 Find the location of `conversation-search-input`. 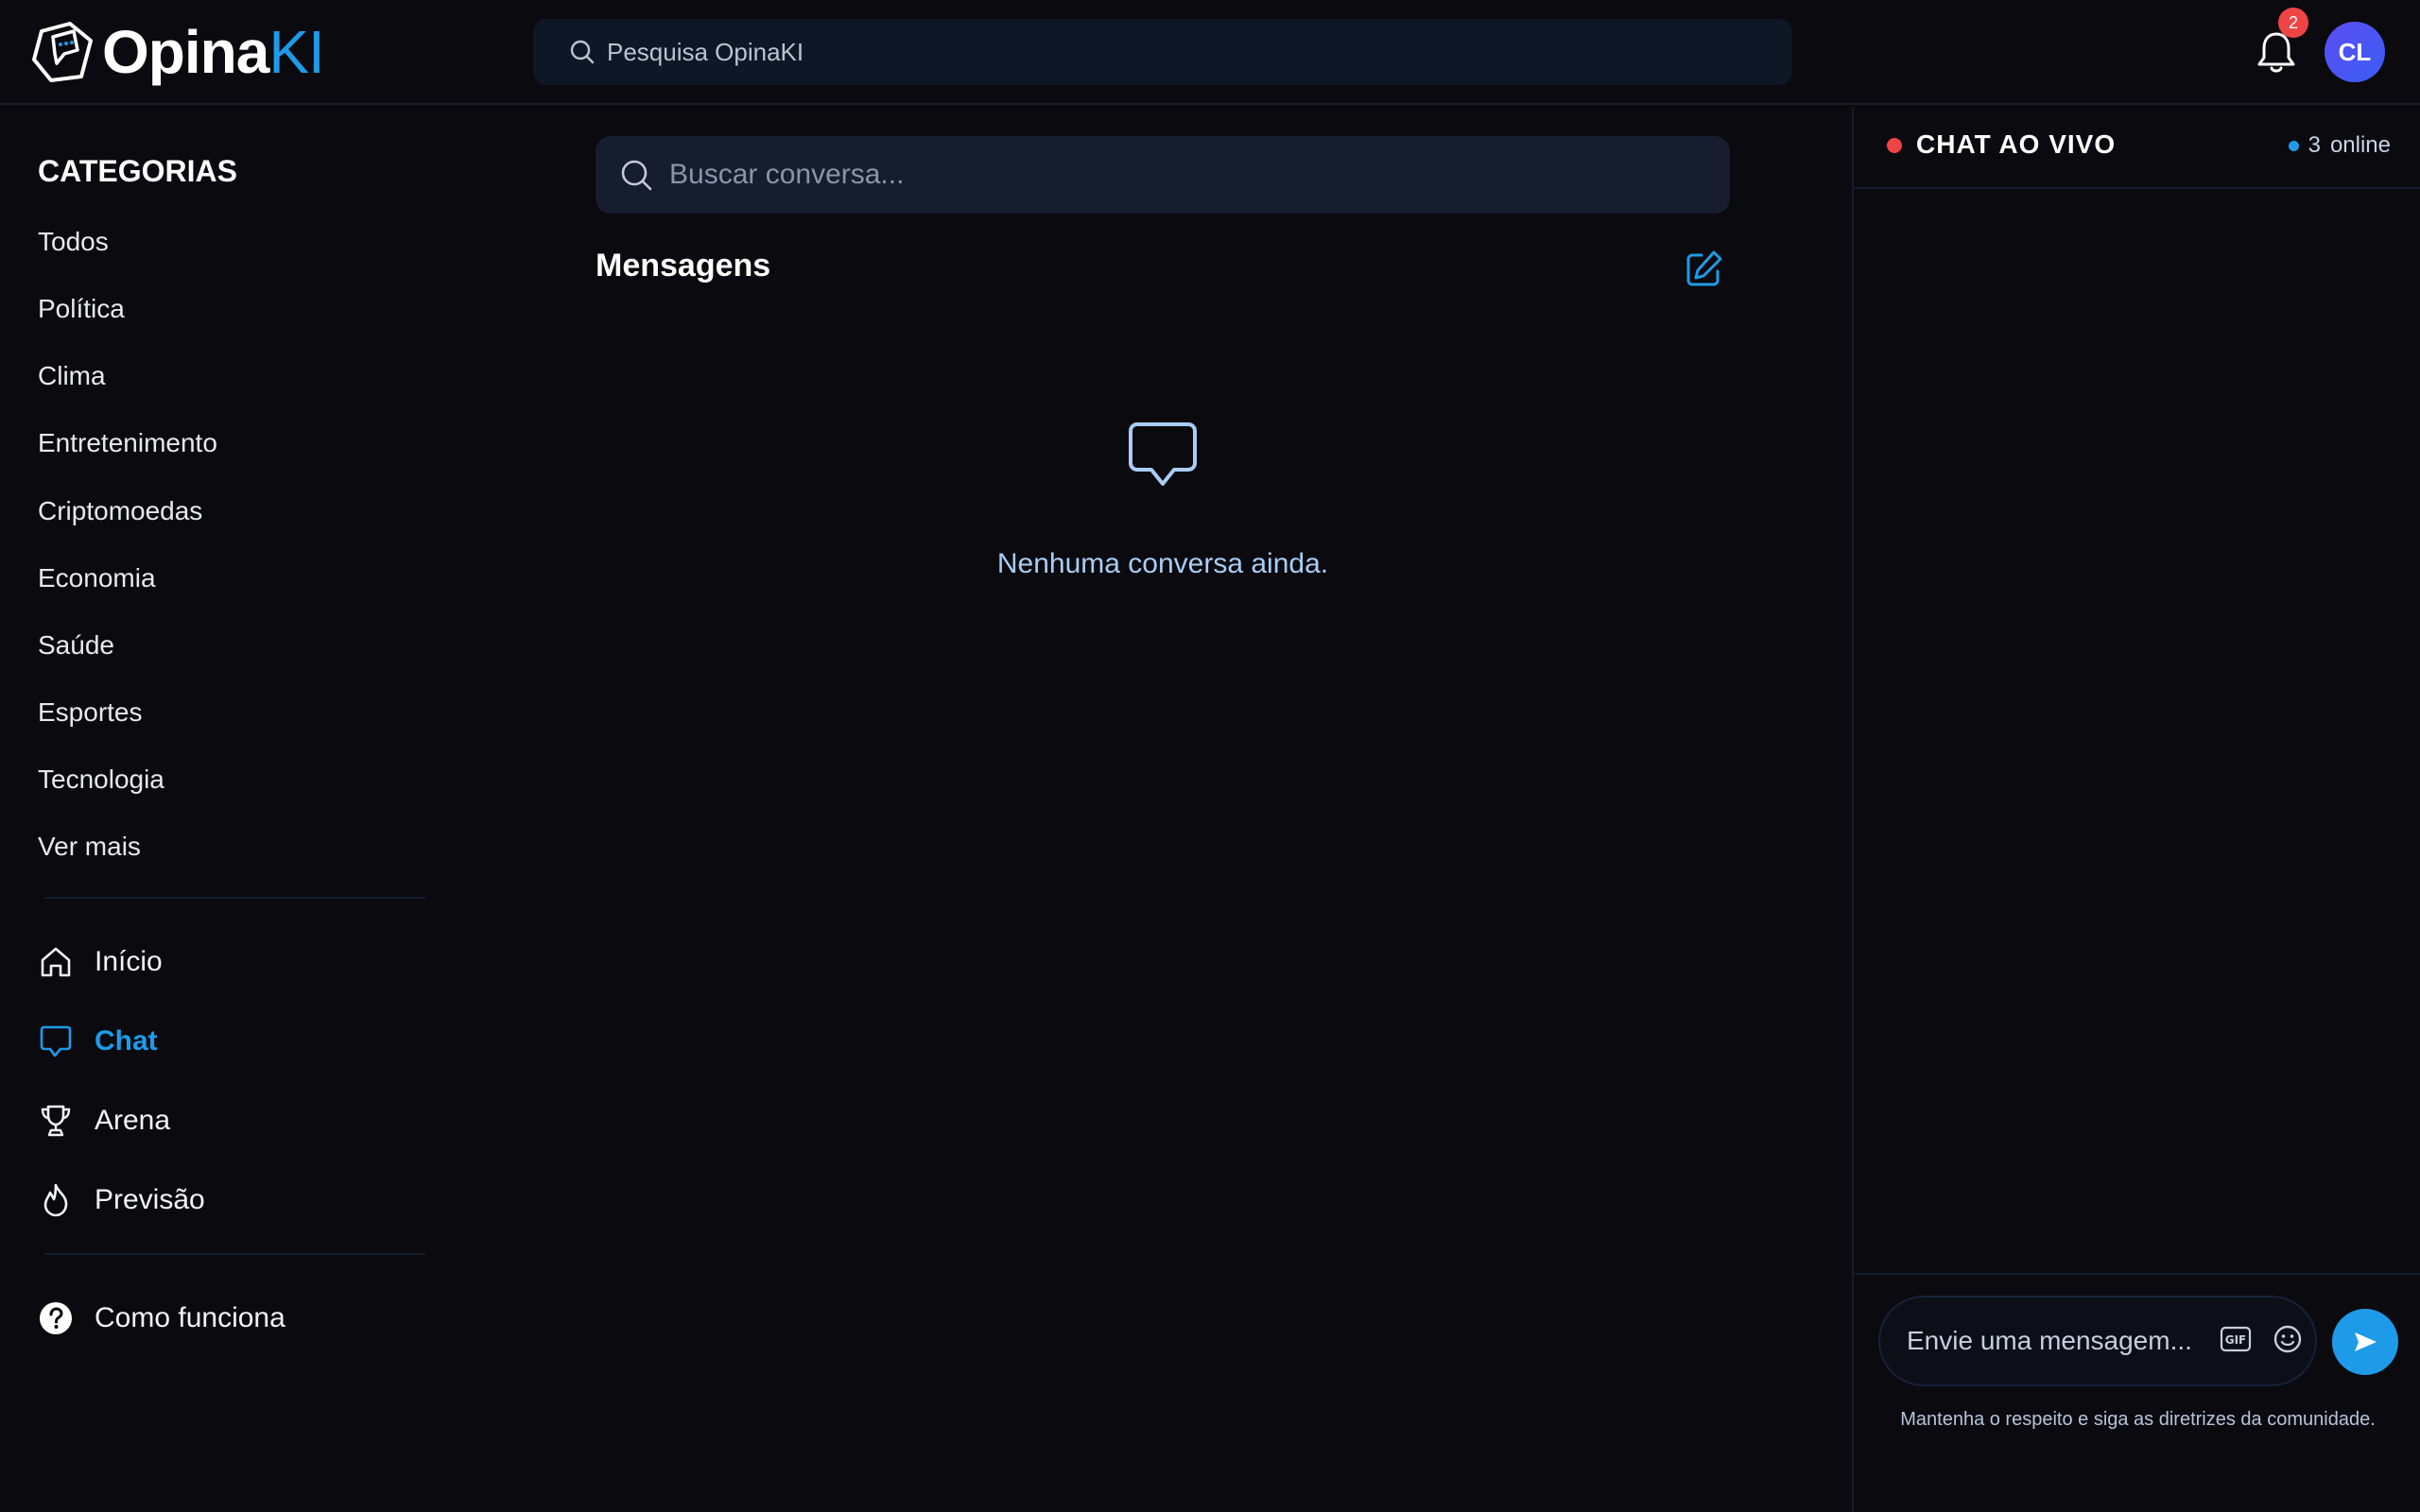

conversation-search-input is located at coordinates (1189, 175).